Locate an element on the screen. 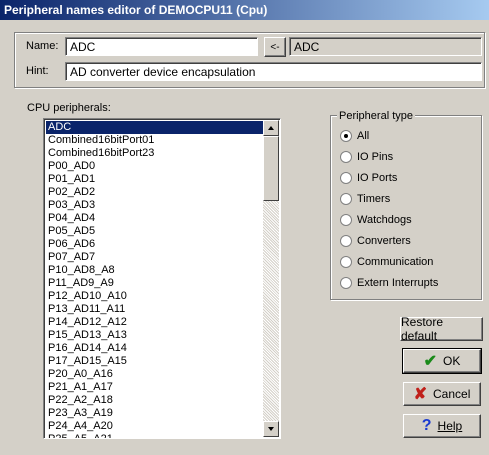 This screenshot has height=455, width=489. peripheral-type-group is located at coordinates (406, 207).